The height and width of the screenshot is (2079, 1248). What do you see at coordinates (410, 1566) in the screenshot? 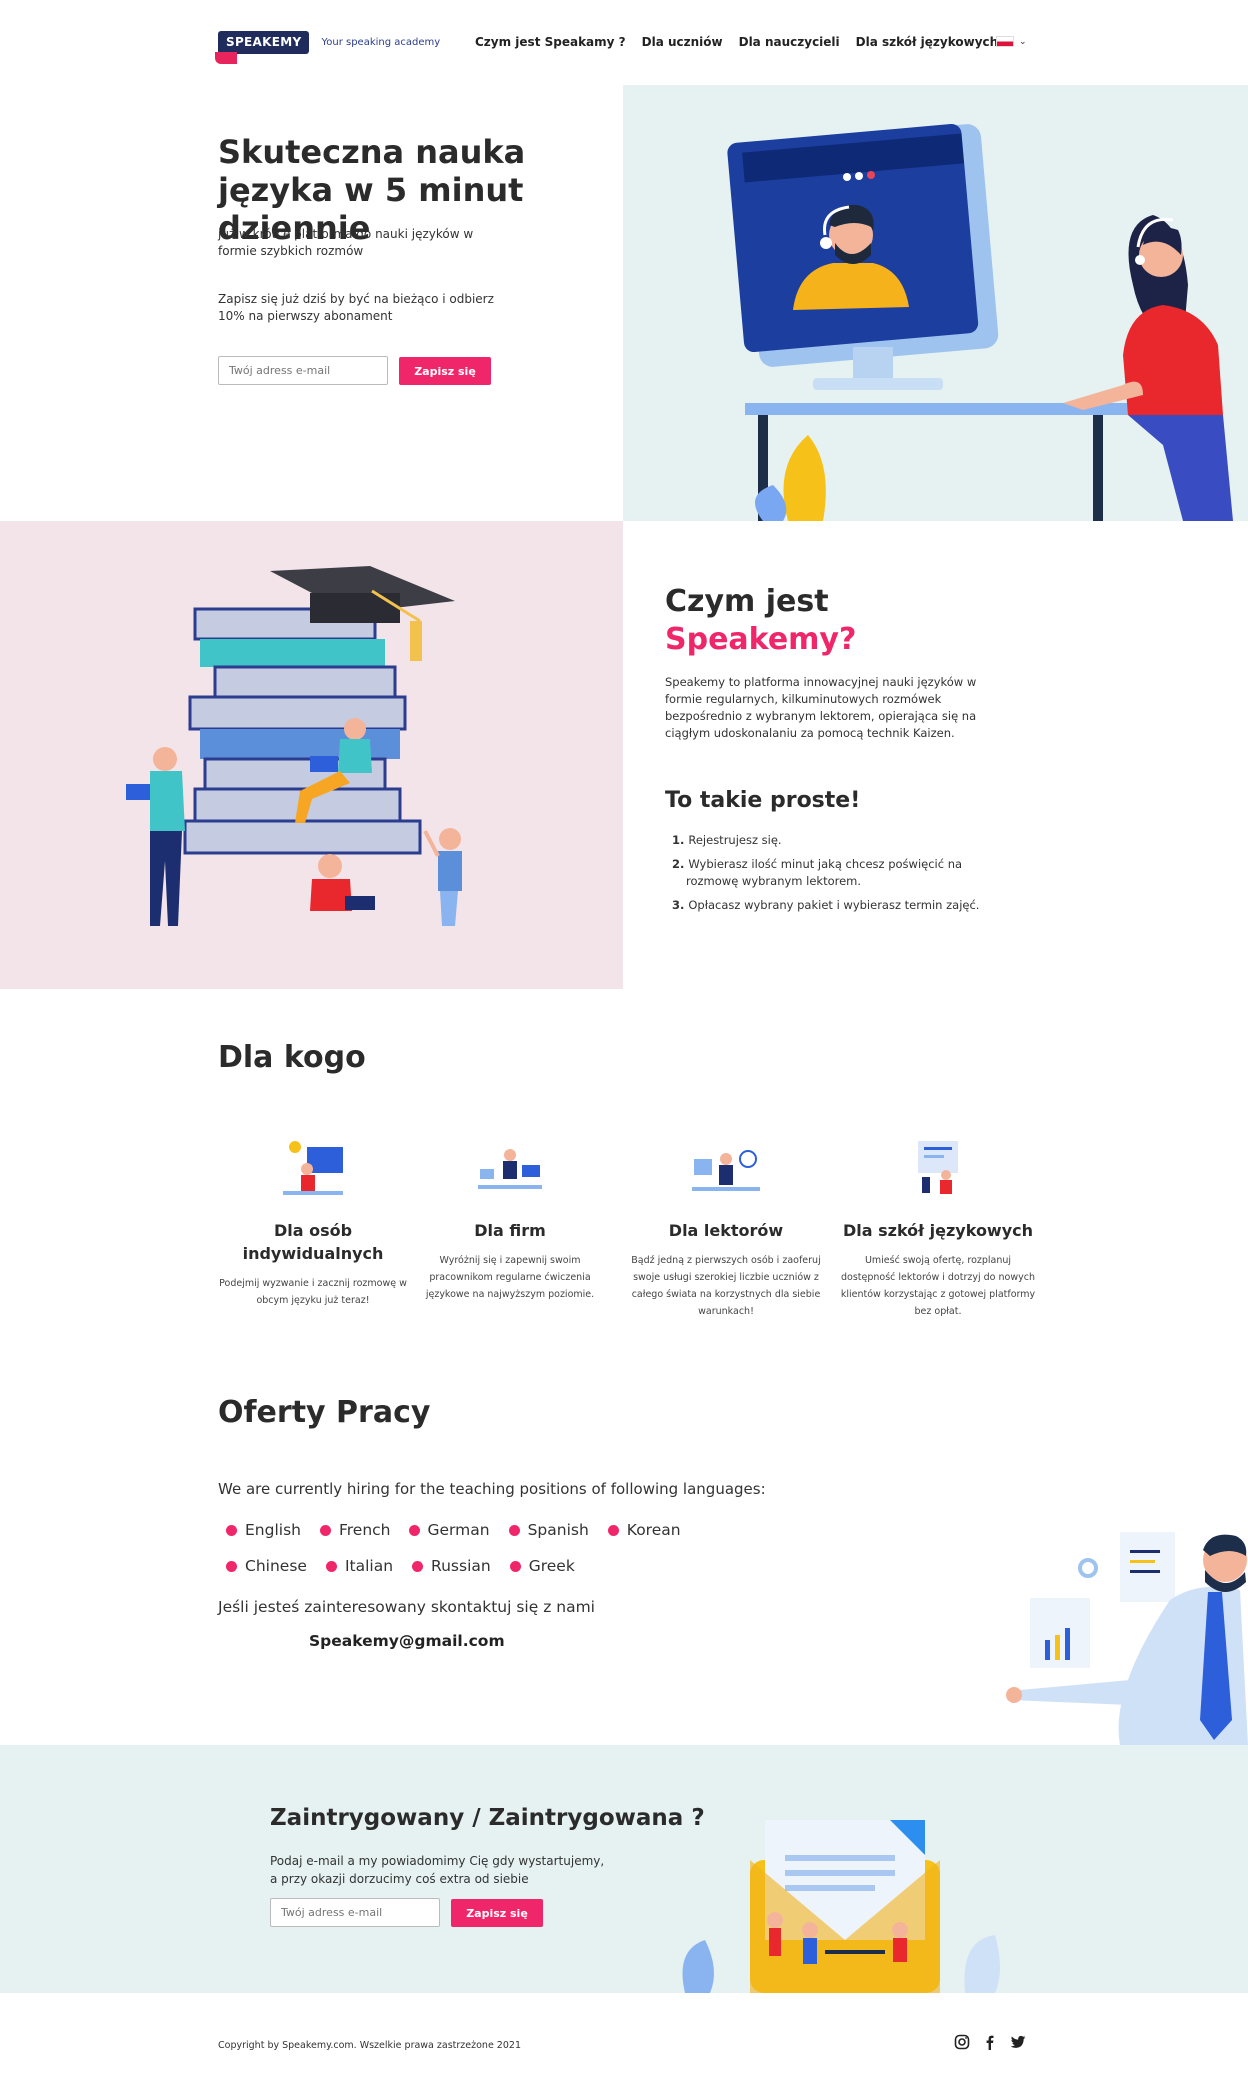
I see `languages-row-2: Chinese Italian Russian Greek` at bounding box center [410, 1566].